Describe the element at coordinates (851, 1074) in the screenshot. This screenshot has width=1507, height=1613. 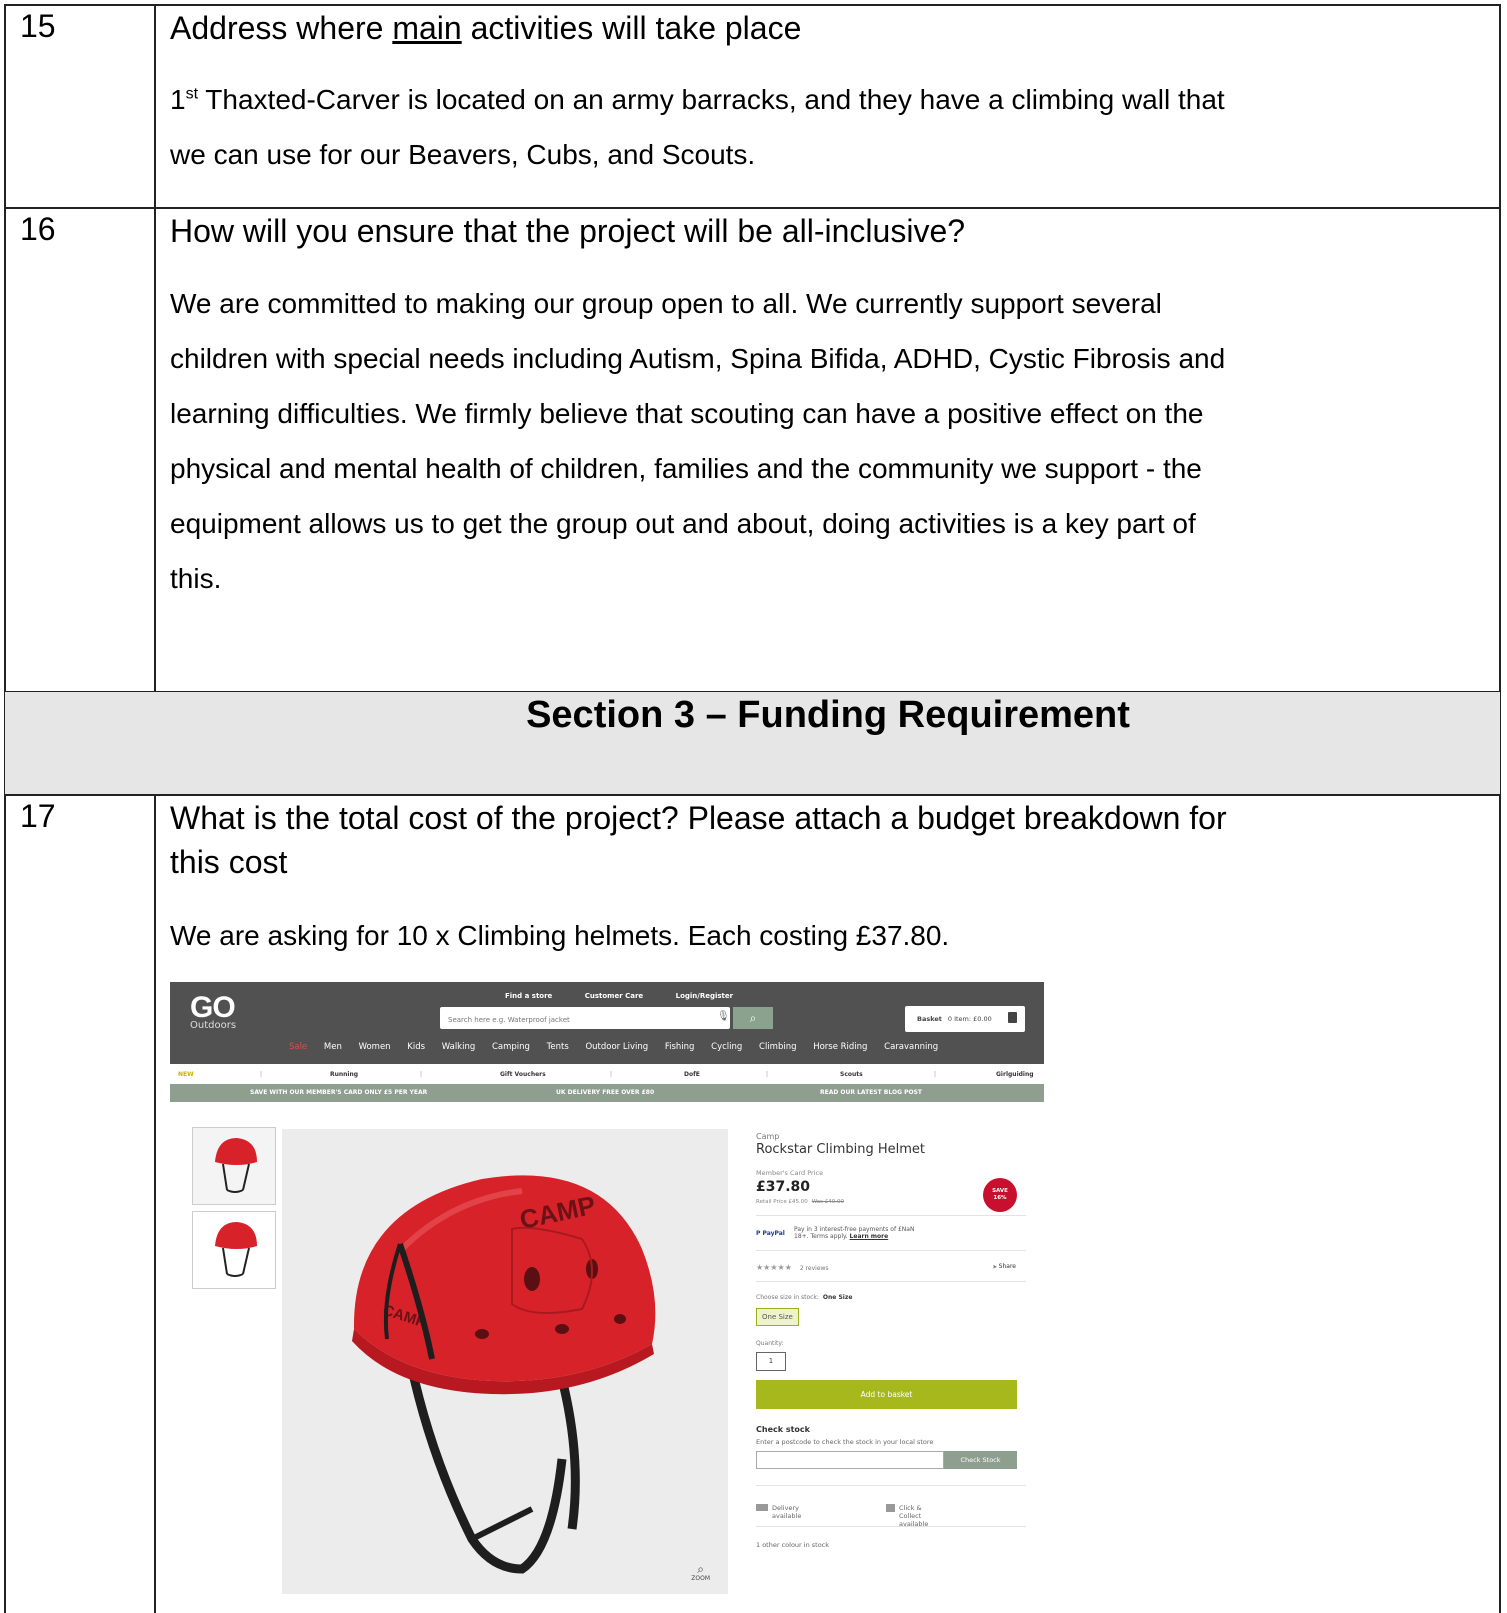
I see `subnav-item-scouts: Scouts` at that location.